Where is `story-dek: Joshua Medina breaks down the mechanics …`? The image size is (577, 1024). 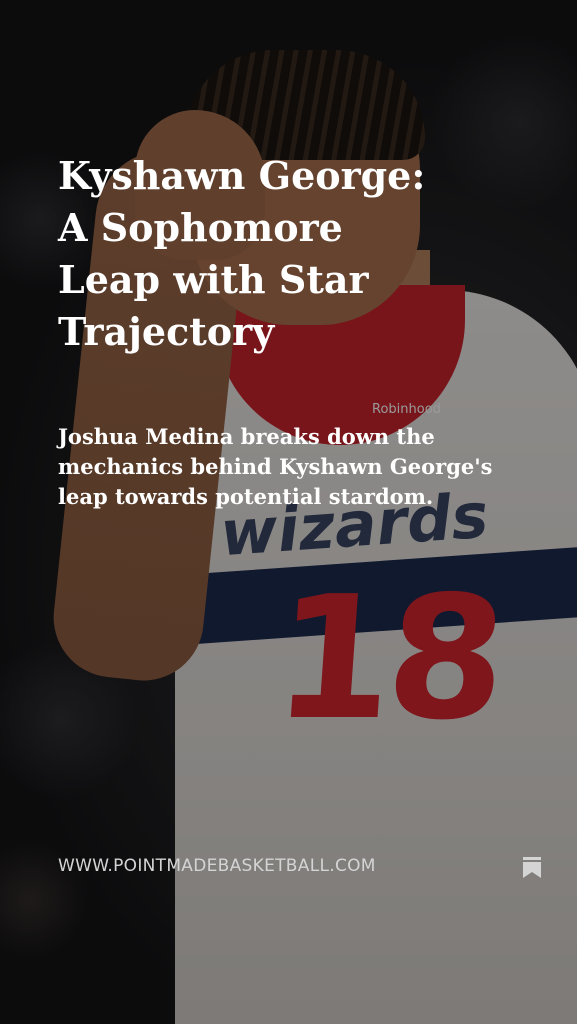
story-dek: Joshua Medina breaks down the mechanics … is located at coordinates (275, 466).